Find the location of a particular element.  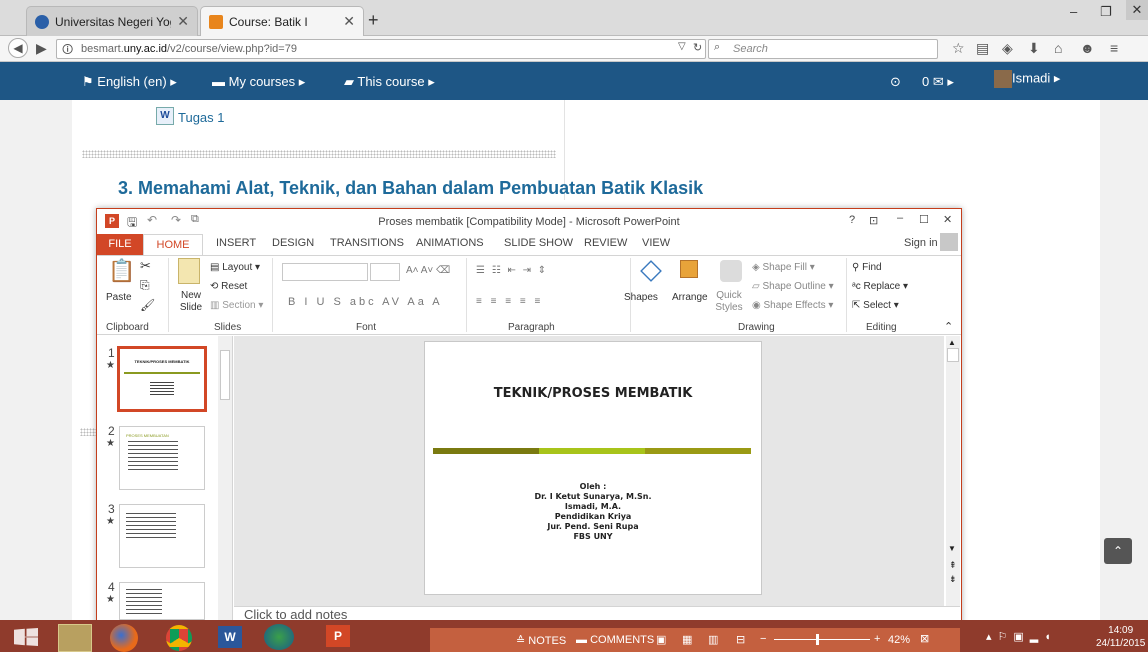

slideshow-view-icon: ⊟ is located at coordinates (740, 639).